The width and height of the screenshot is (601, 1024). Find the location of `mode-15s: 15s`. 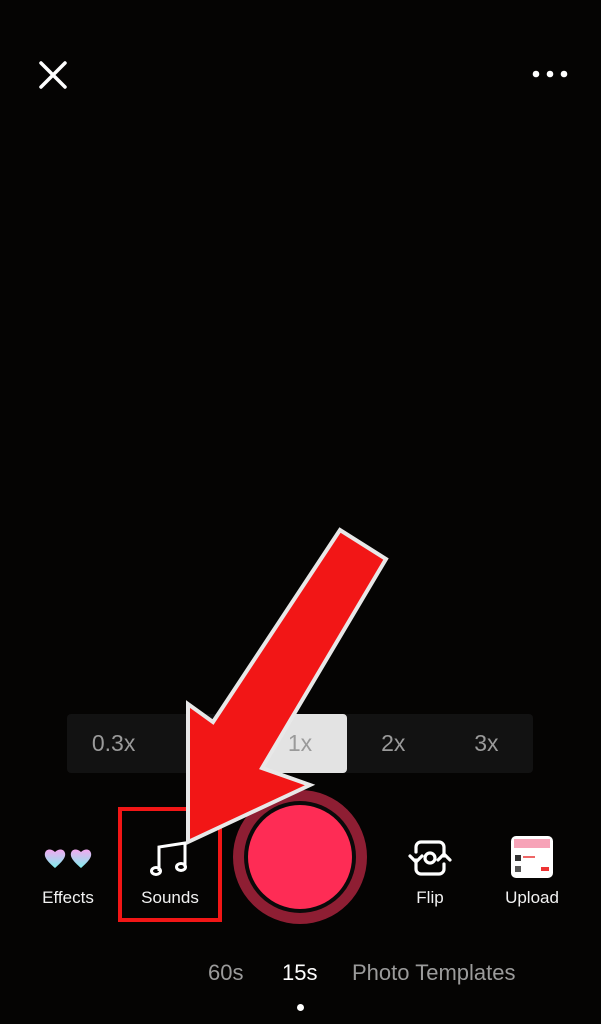

mode-15s: 15s is located at coordinates (299, 973).